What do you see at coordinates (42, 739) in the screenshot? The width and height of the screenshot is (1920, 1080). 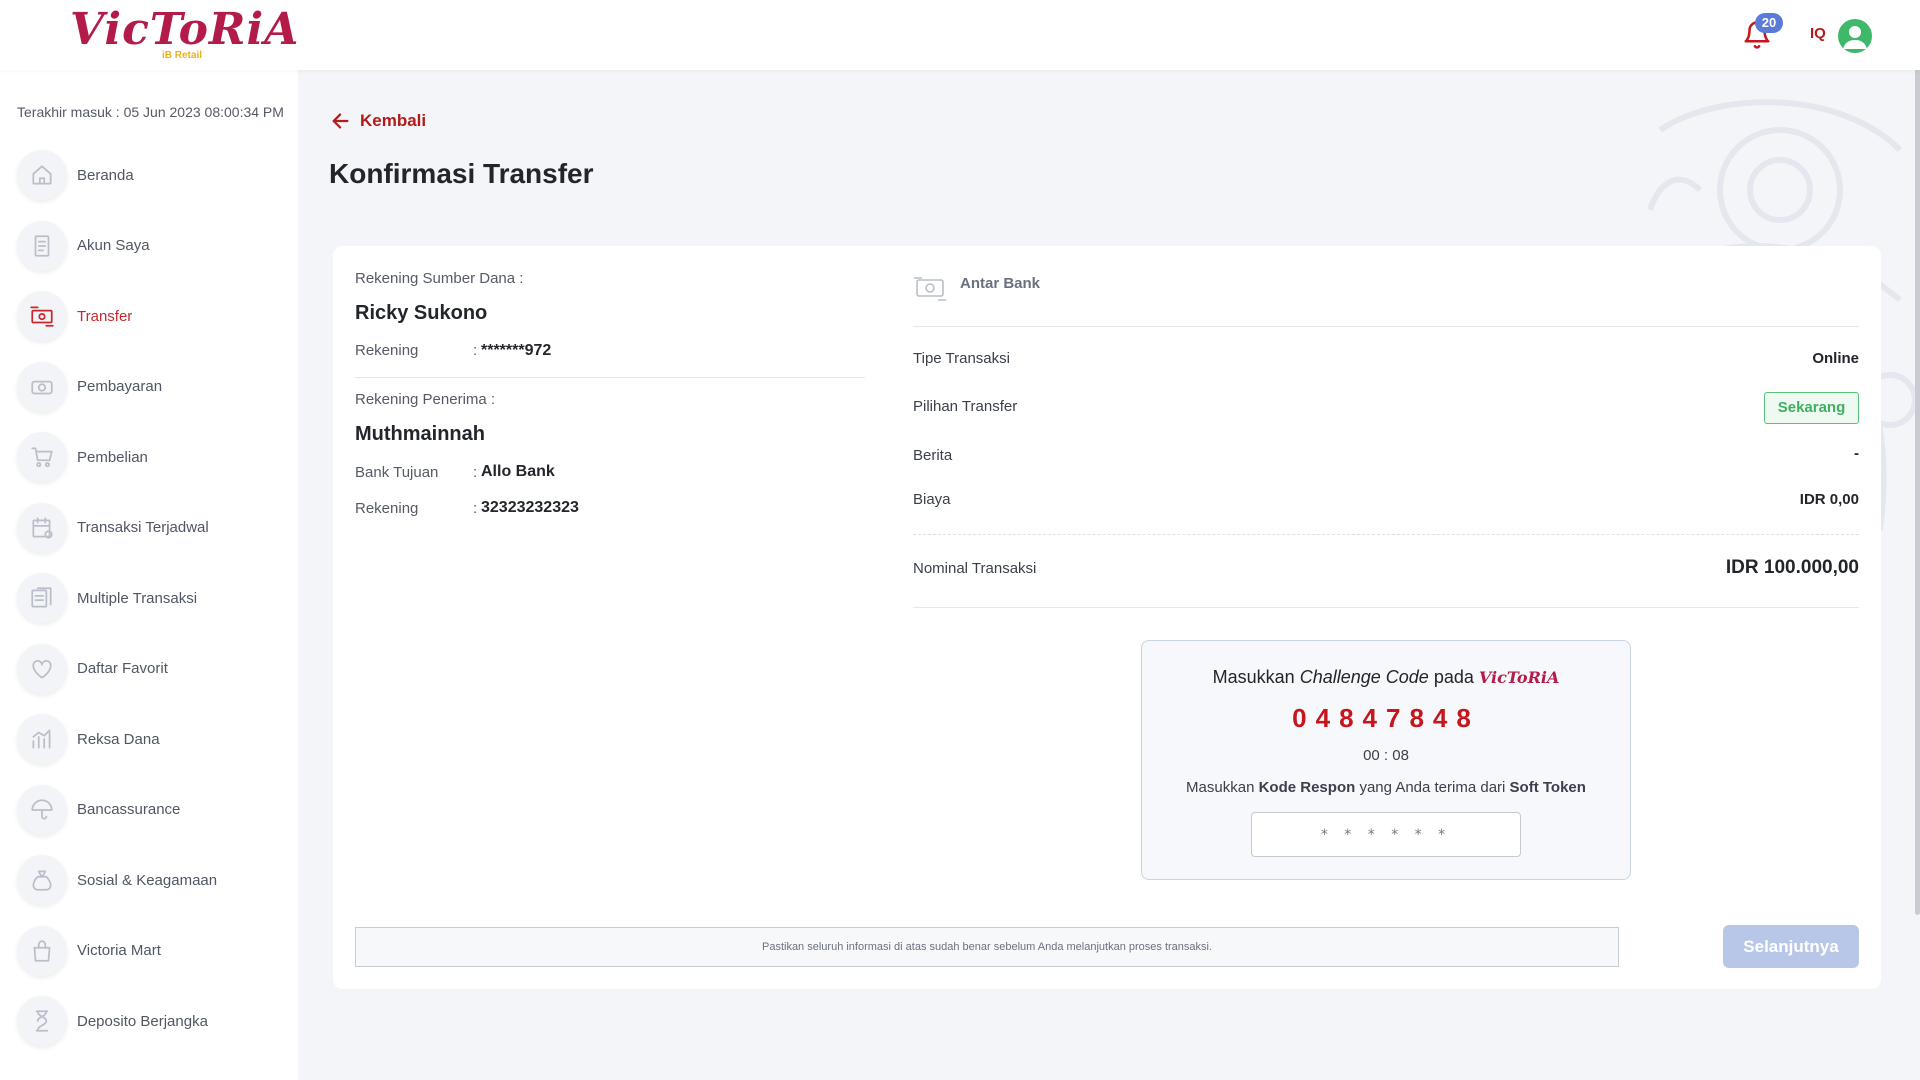 I see `chart-icon` at bounding box center [42, 739].